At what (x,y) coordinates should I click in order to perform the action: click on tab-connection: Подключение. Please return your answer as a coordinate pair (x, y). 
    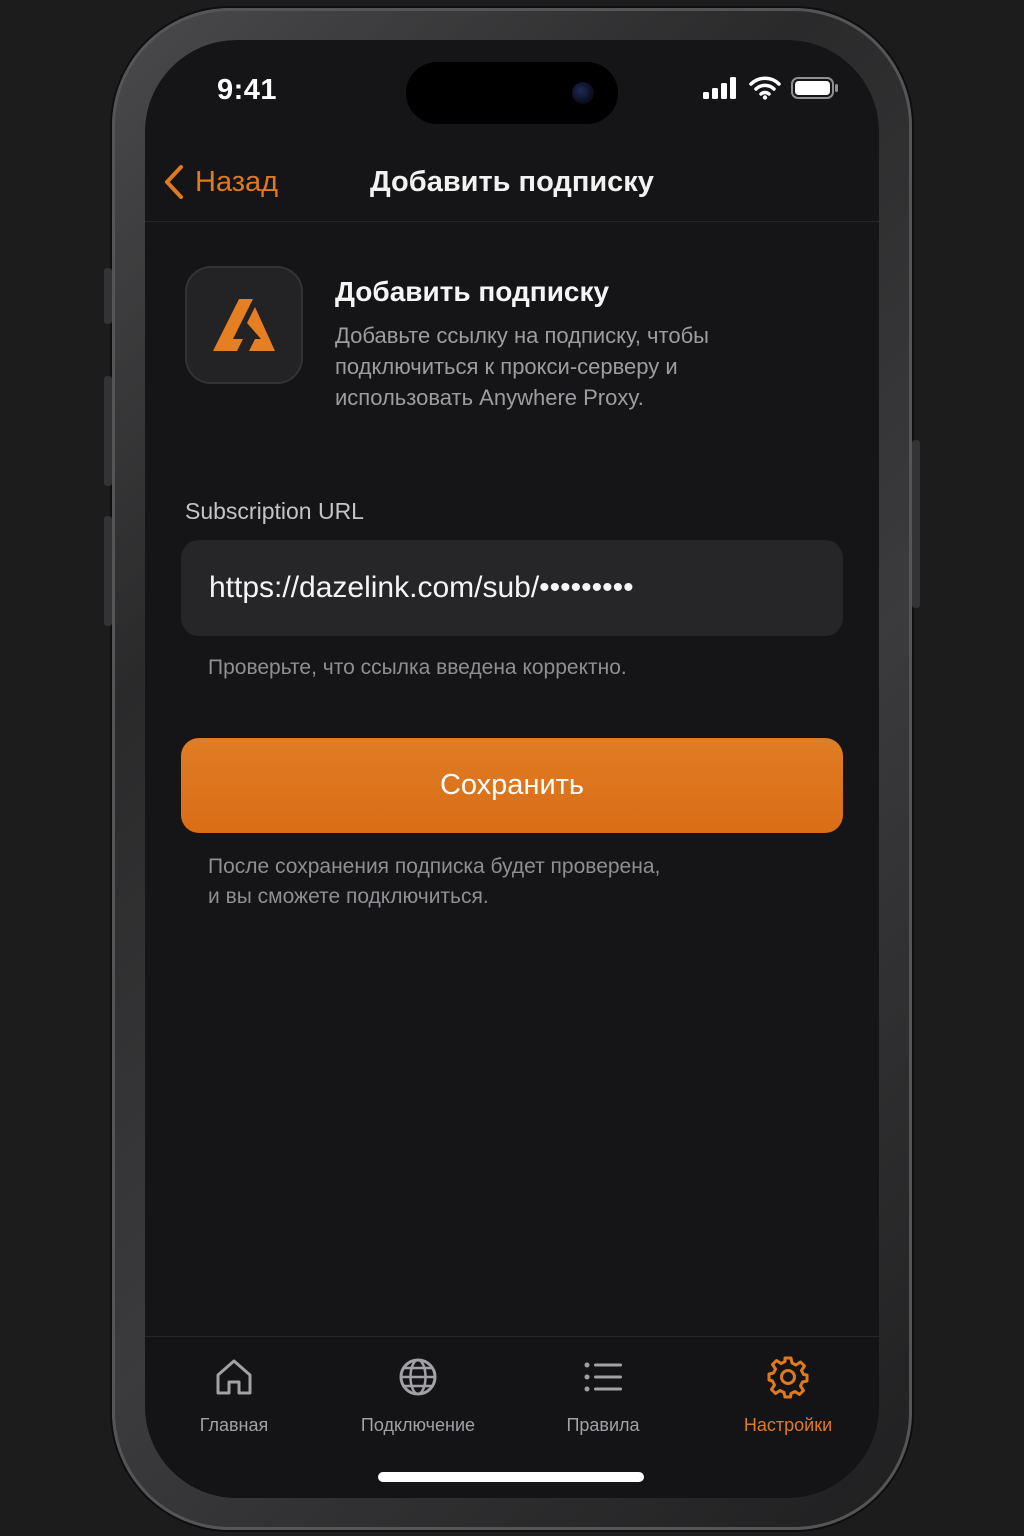
    Looking at the image, I should click on (418, 1395).